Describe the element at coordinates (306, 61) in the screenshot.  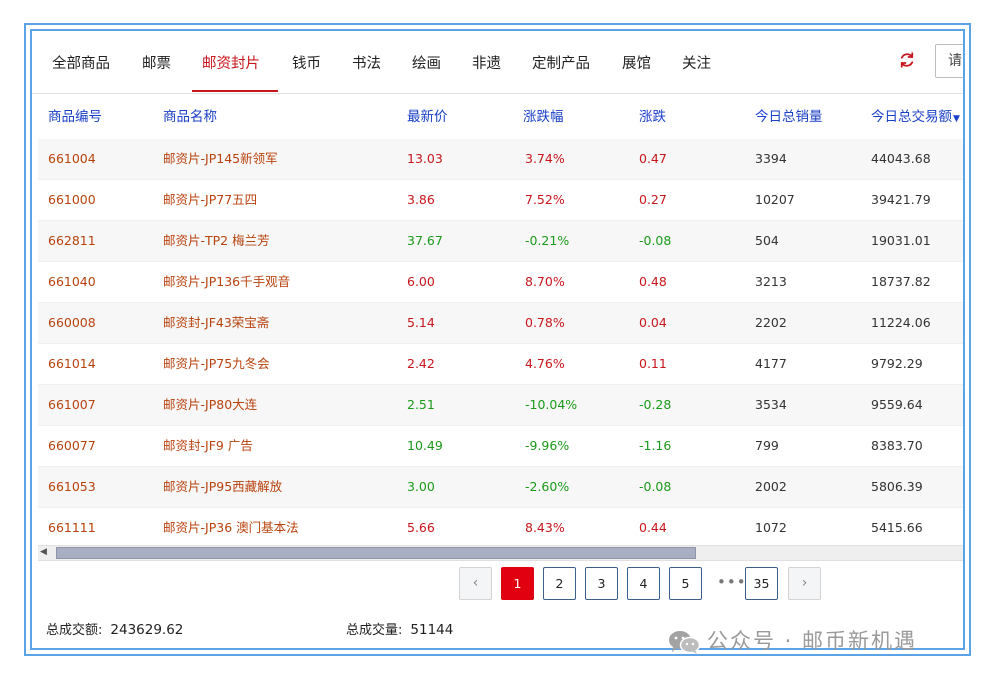
I see `tab-coins: 钱币` at that location.